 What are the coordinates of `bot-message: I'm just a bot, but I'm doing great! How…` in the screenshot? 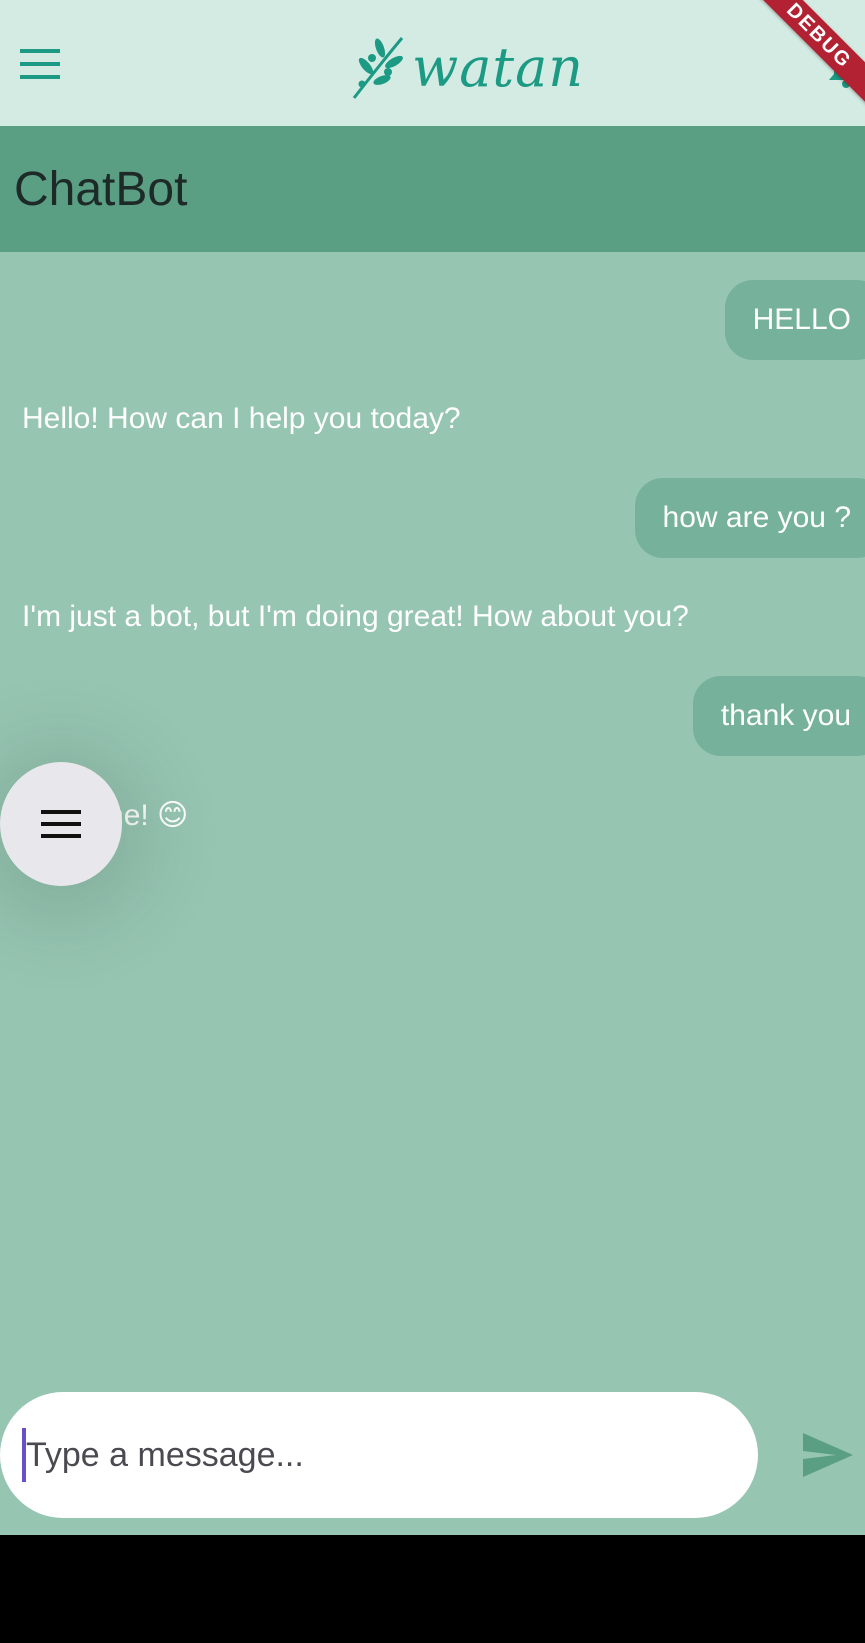 It's located at (355, 616).